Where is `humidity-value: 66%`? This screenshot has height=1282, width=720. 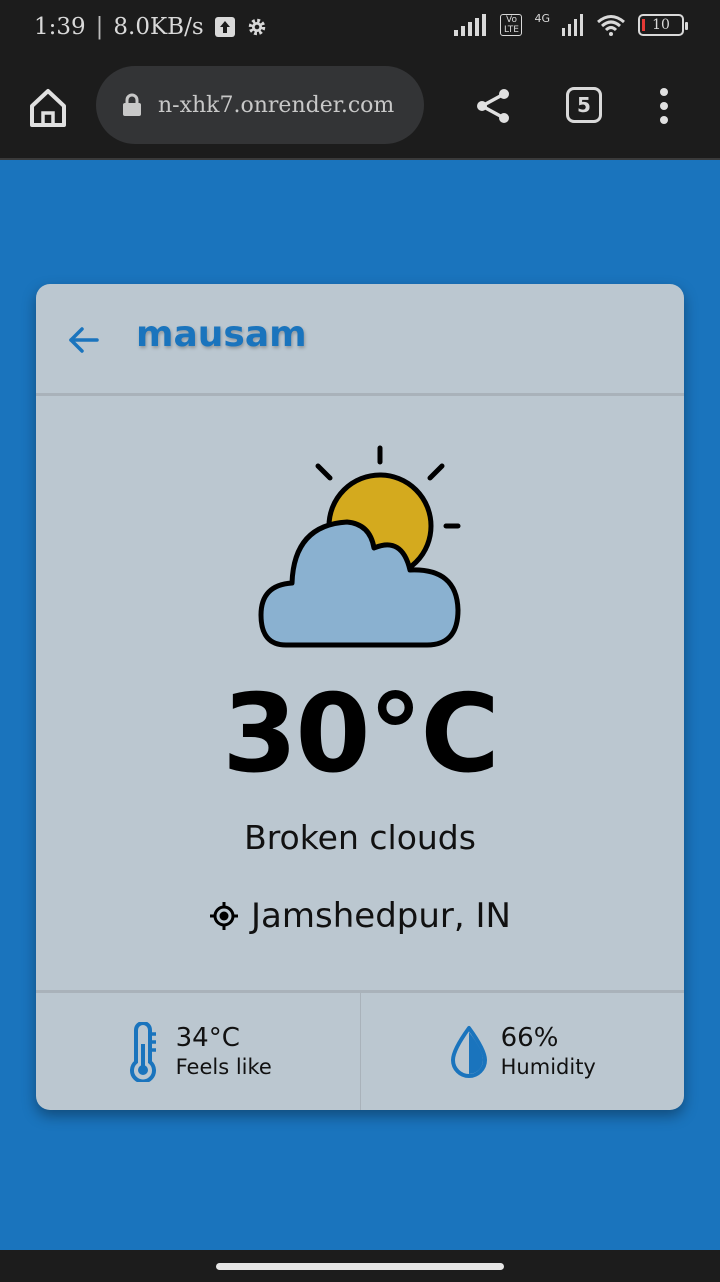 humidity-value: 66% is located at coordinates (529, 1037).